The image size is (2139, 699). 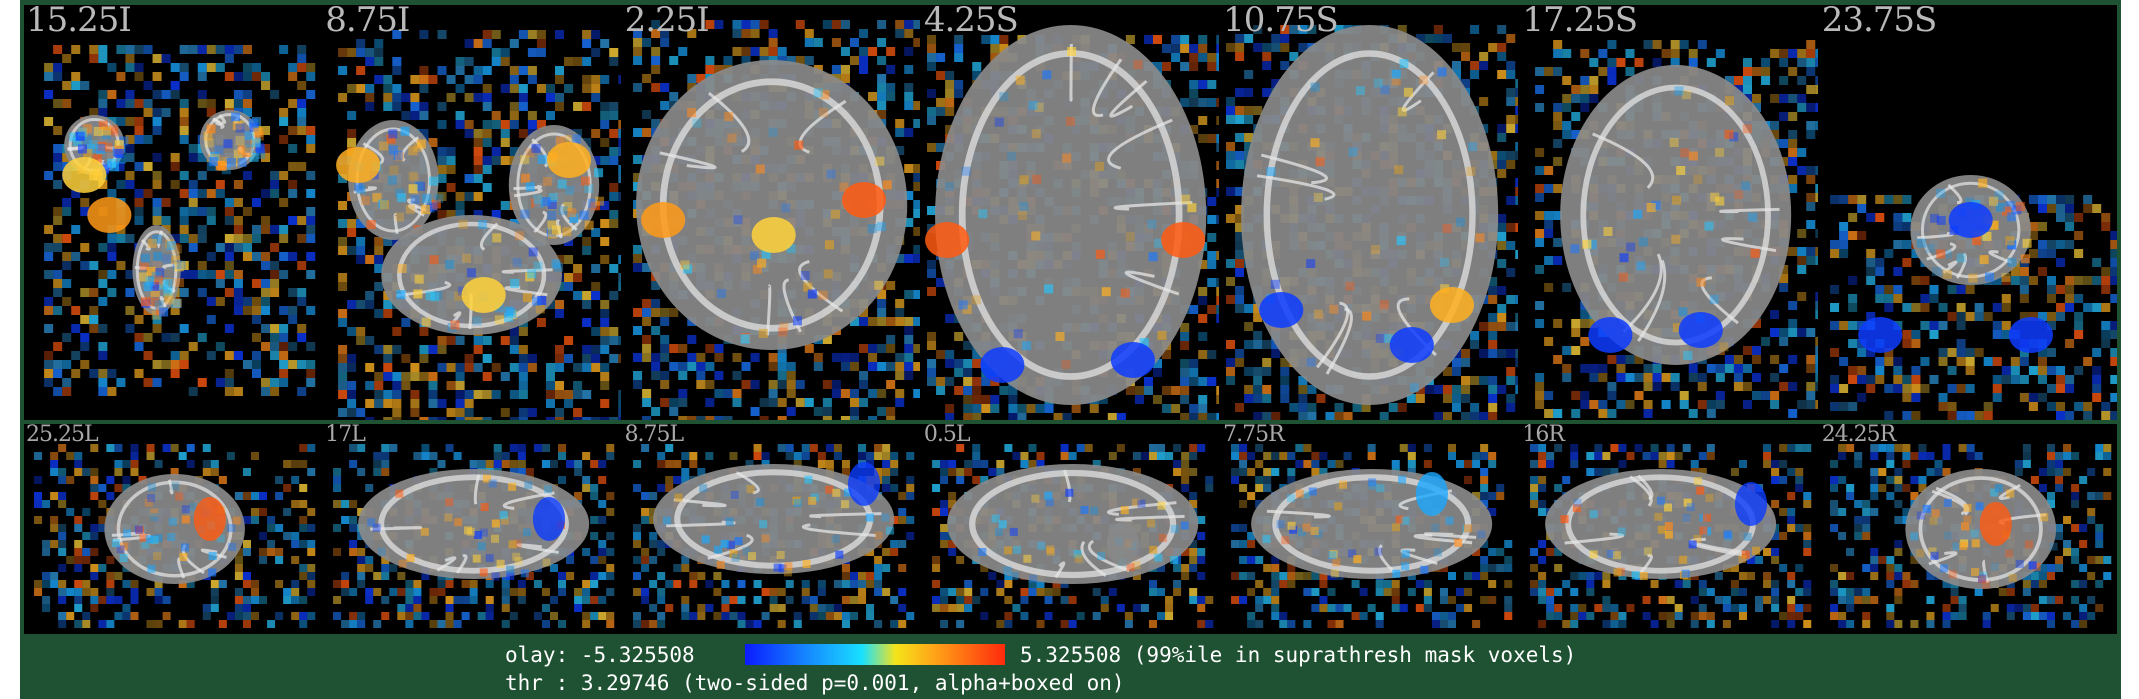 What do you see at coordinates (1254, 435) in the screenshot?
I see `slice-label: 7.75R` at bounding box center [1254, 435].